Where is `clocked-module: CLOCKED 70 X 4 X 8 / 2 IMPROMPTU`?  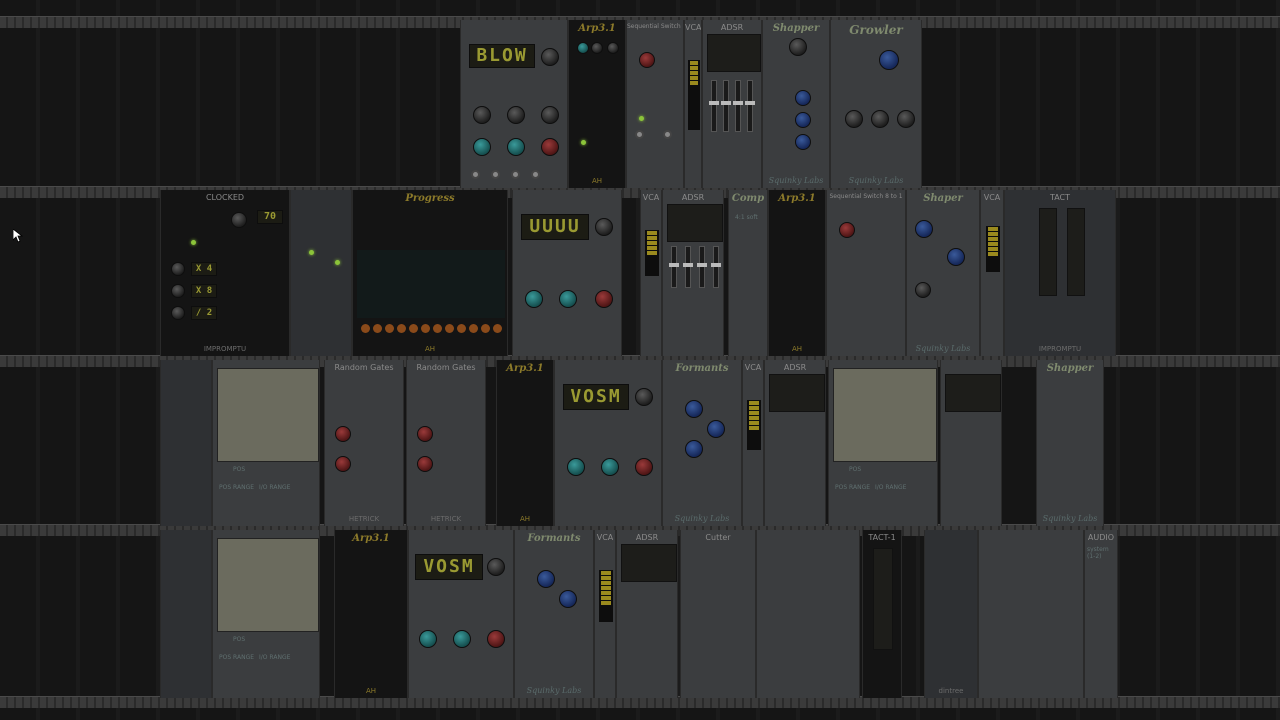
clocked-module: CLOCKED 70 X 4 X 8 / 2 IMPROMPTU is located at coordinates (225, 273).